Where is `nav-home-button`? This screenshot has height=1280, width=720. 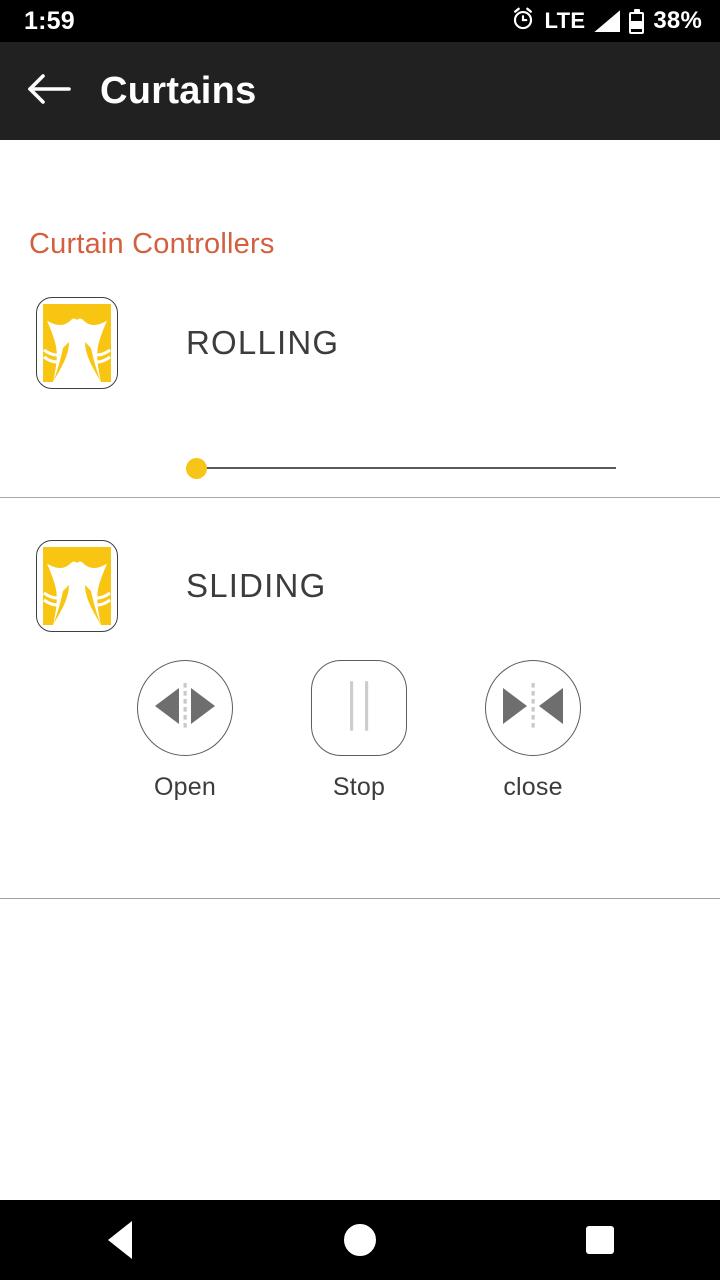 nav-home-button is located at coordinates (360, 1240).